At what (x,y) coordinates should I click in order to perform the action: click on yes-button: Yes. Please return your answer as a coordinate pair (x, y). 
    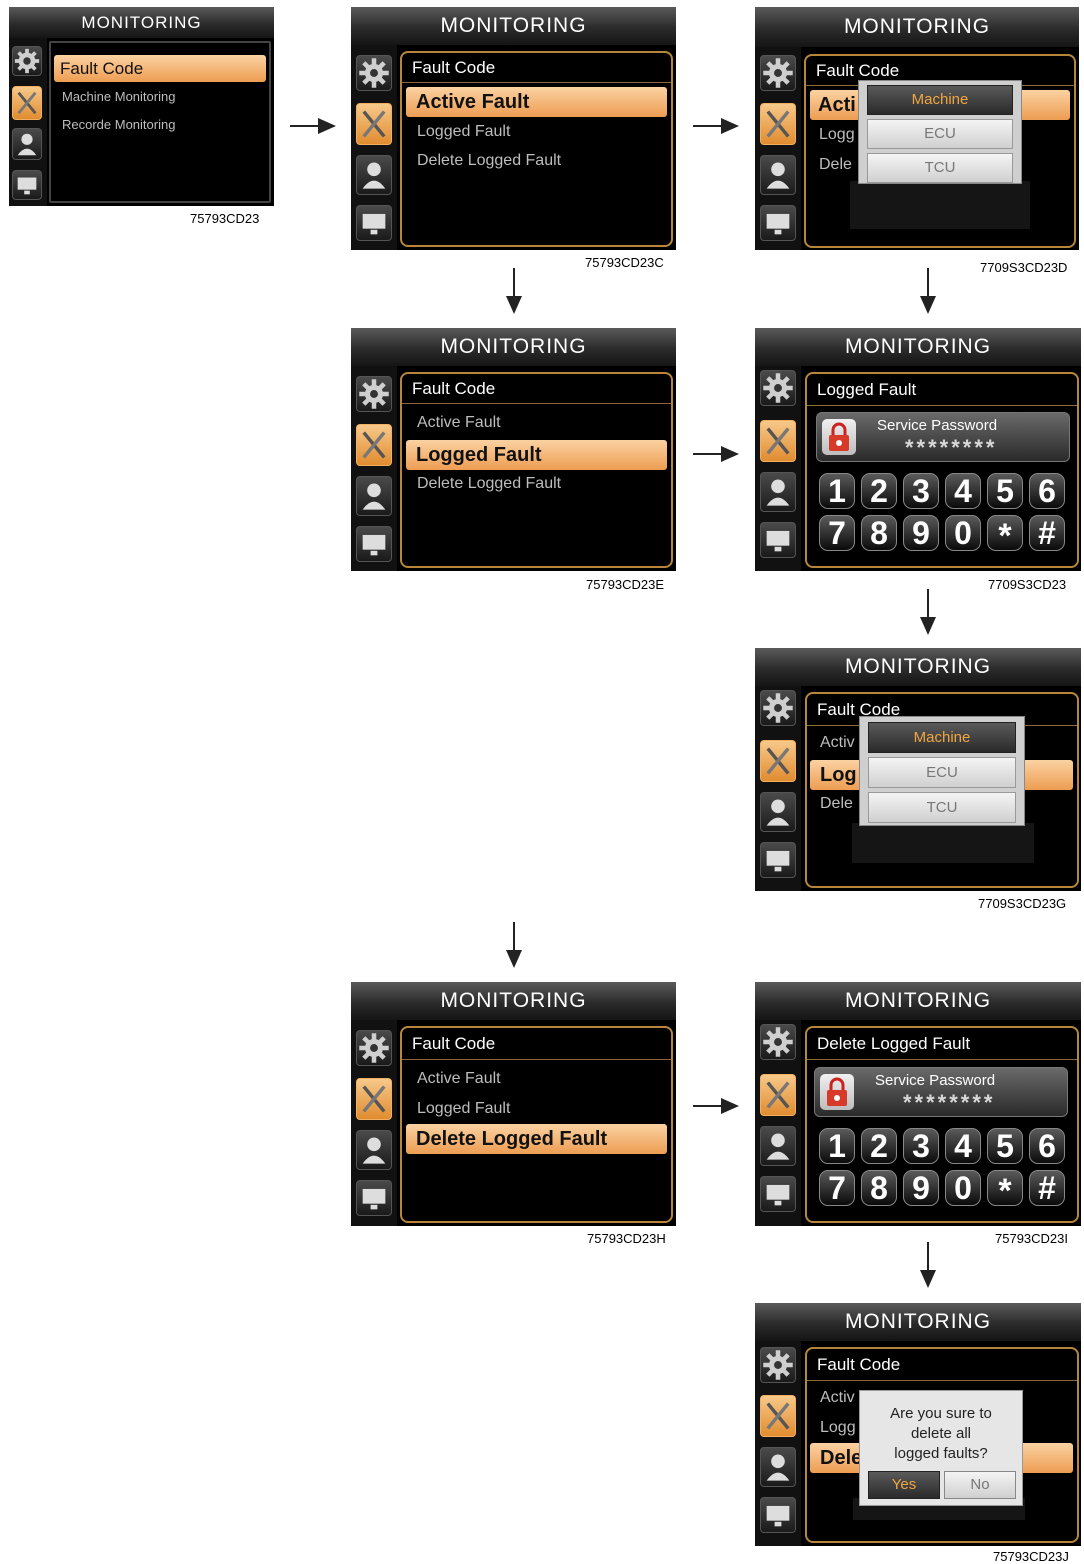
    Looking at the image, I should click on (904, 1485).